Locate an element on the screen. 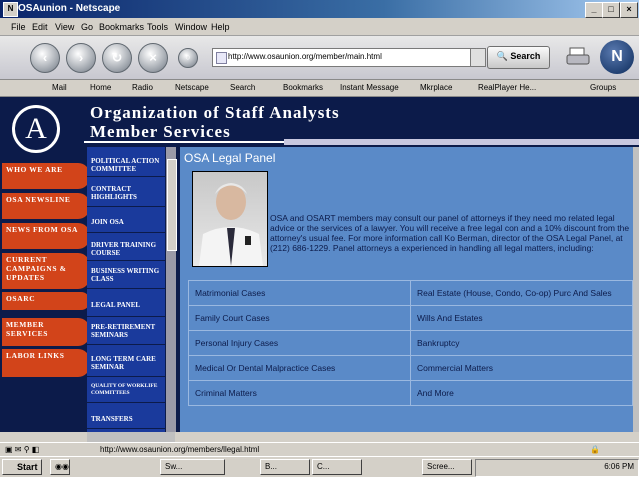 This screenshot has height=477, width=639. attorney-photo is located at coordinates (230, 219).